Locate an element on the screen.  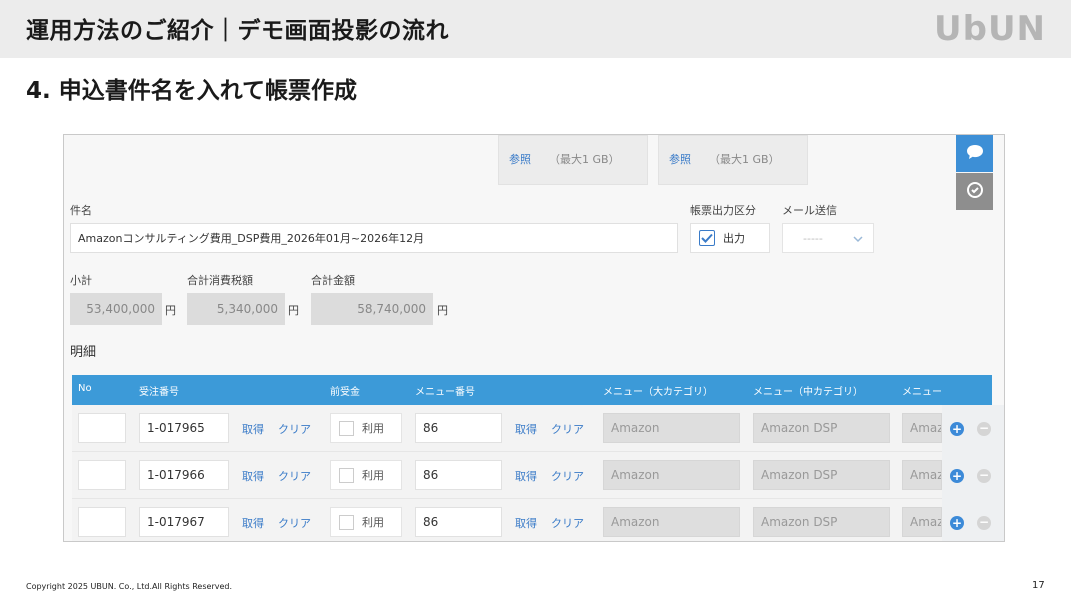
chevron-down-icon is located at coordinates (858, 239).